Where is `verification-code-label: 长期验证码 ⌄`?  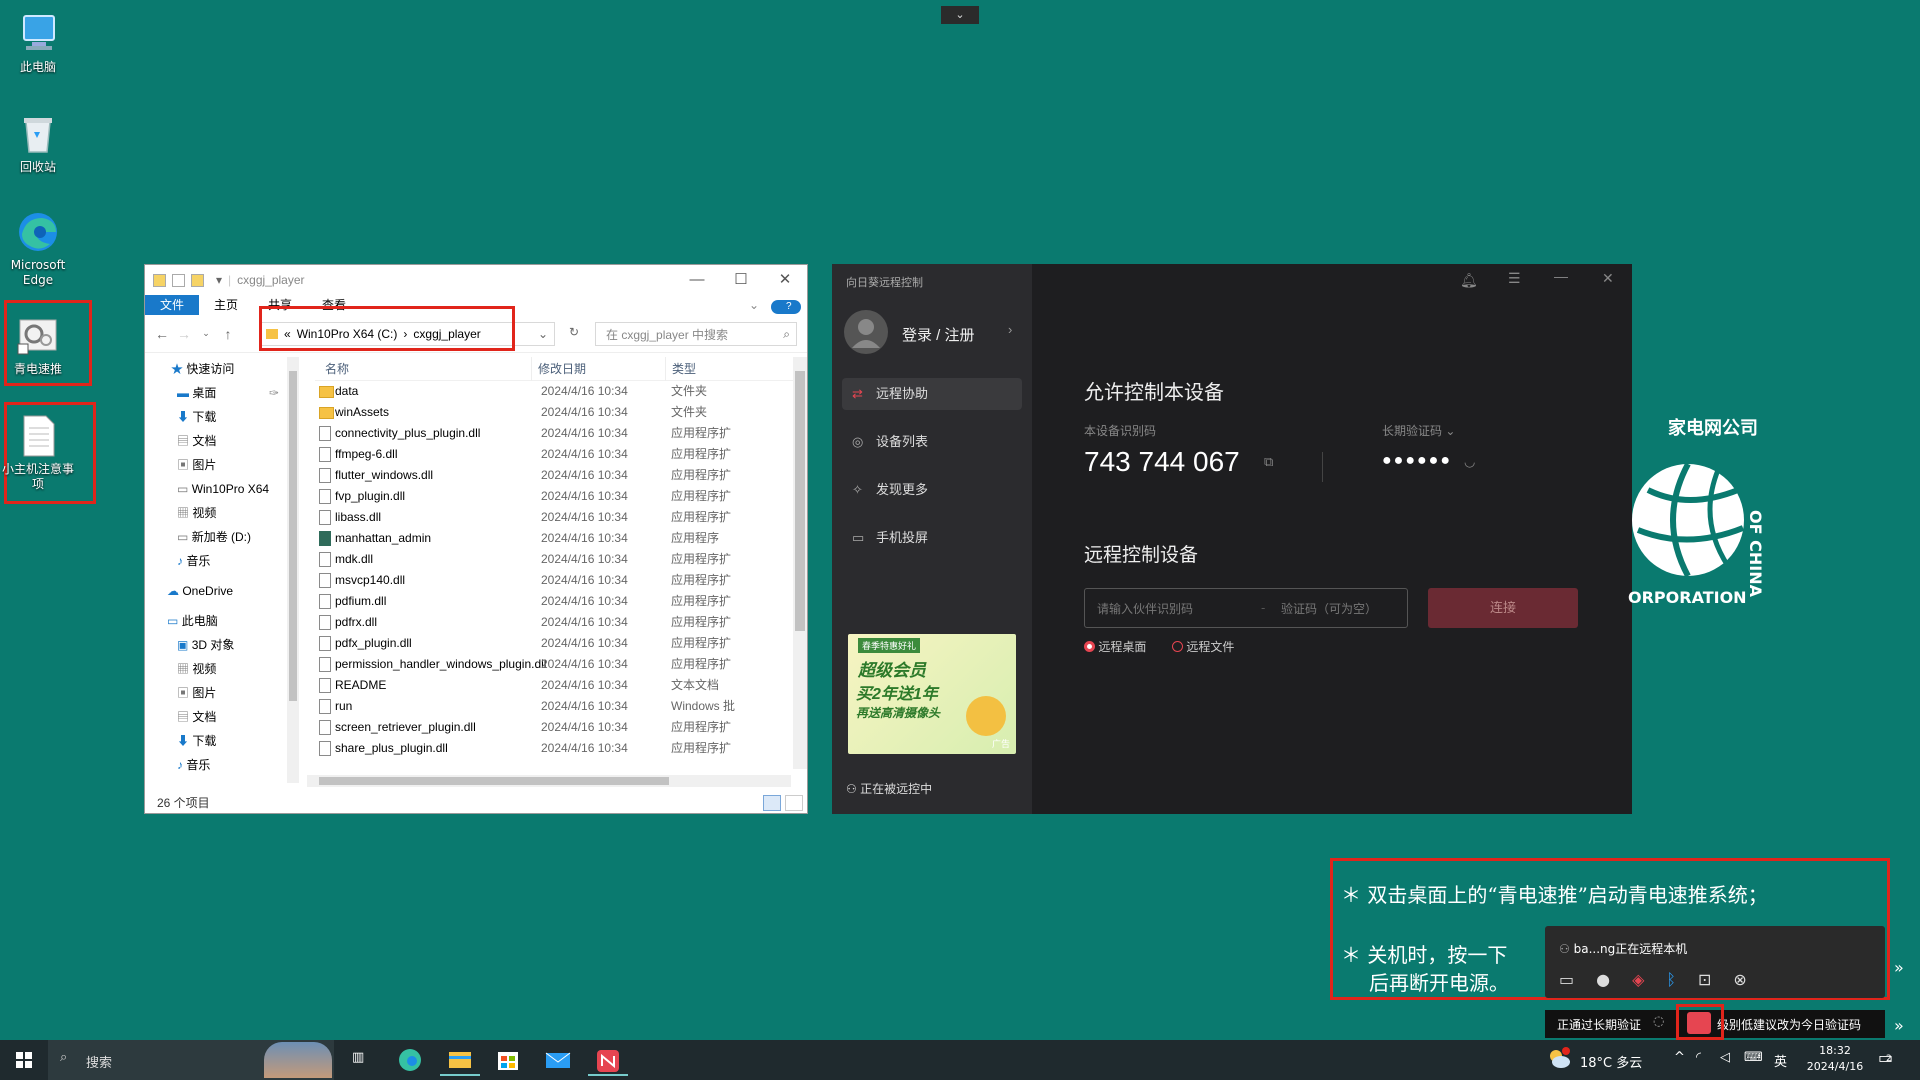
verification-code-label: 长期验证码 ⌄ is located at coordinates (1418, 430).